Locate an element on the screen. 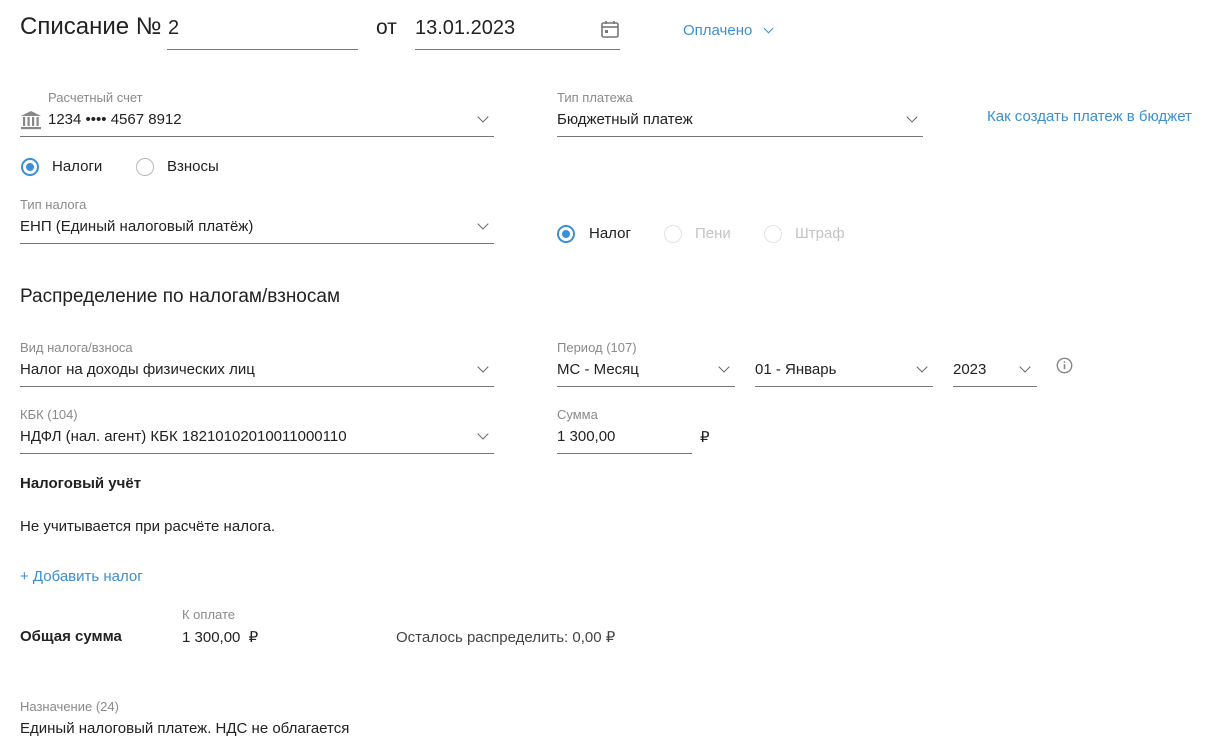 The width and height of the screenshot is (1212, 747). page-title: Списание № is located at coordinates (91, 26).